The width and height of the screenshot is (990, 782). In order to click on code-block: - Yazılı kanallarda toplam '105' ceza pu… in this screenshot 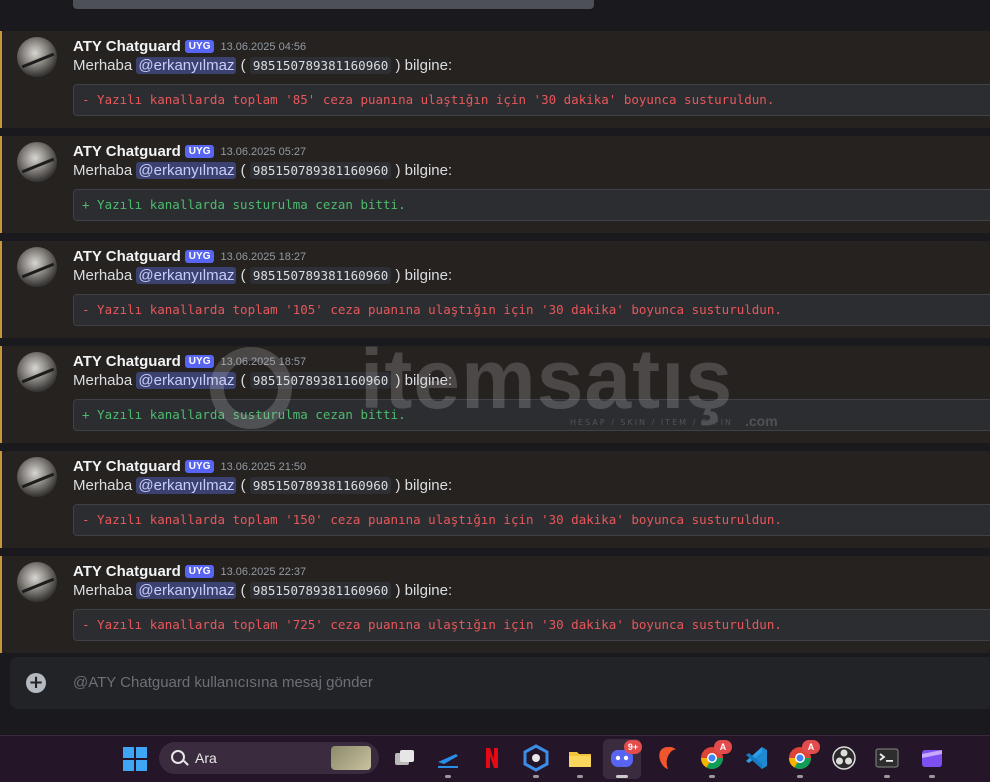, I will do `click(531, 310)`.